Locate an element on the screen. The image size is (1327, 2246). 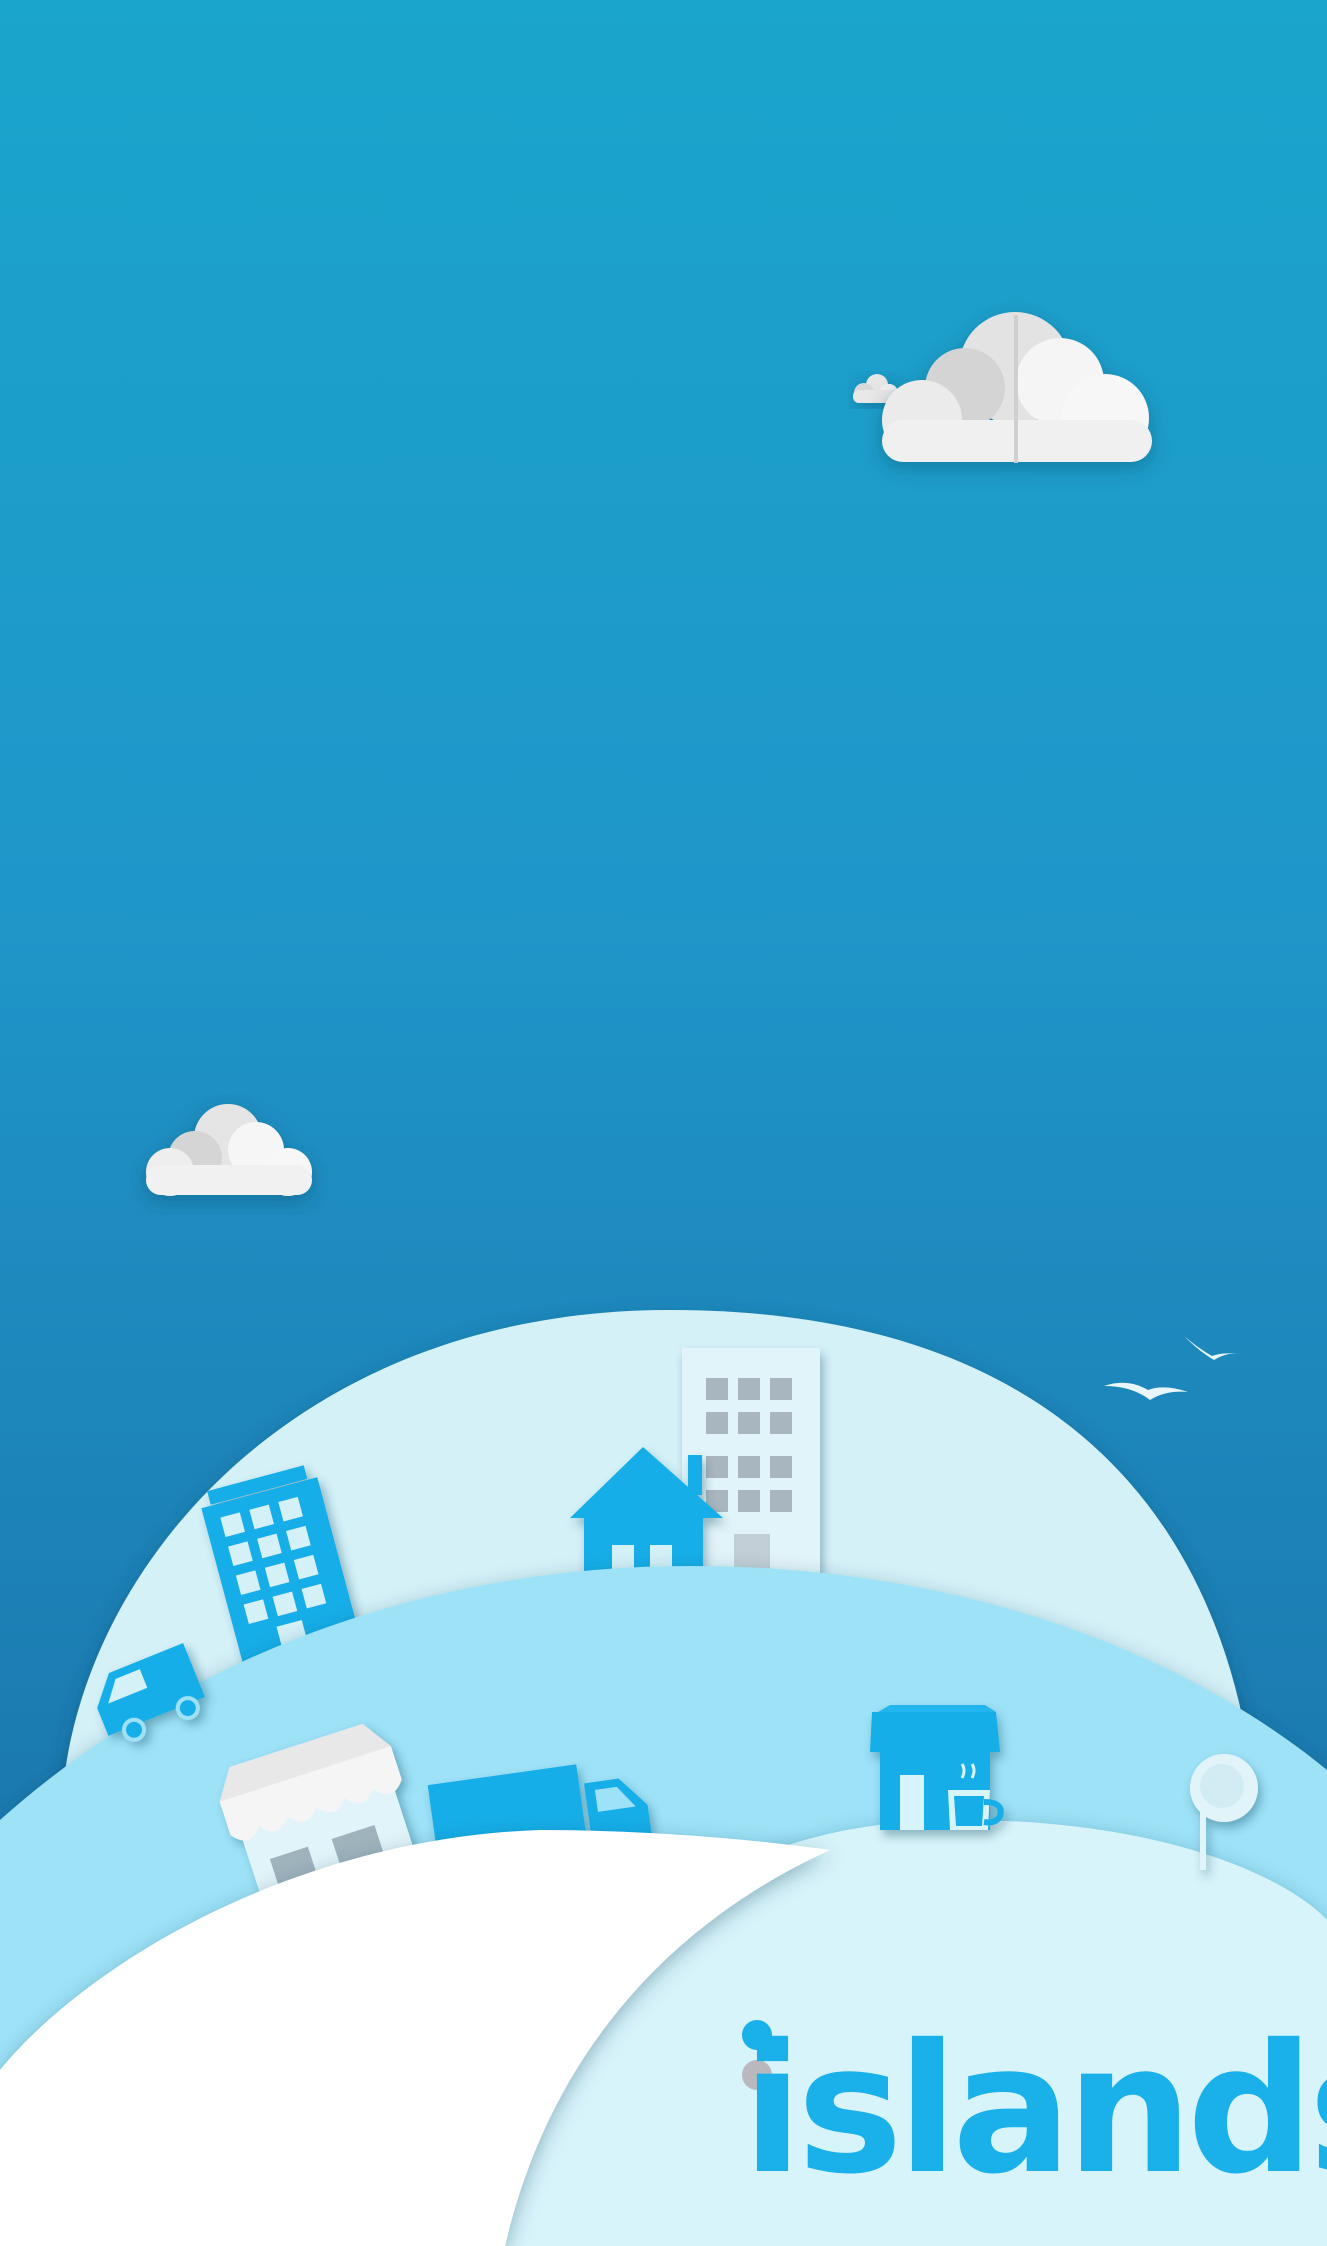
logo-wordmark: islands is located at coordinates (1034, 2109).